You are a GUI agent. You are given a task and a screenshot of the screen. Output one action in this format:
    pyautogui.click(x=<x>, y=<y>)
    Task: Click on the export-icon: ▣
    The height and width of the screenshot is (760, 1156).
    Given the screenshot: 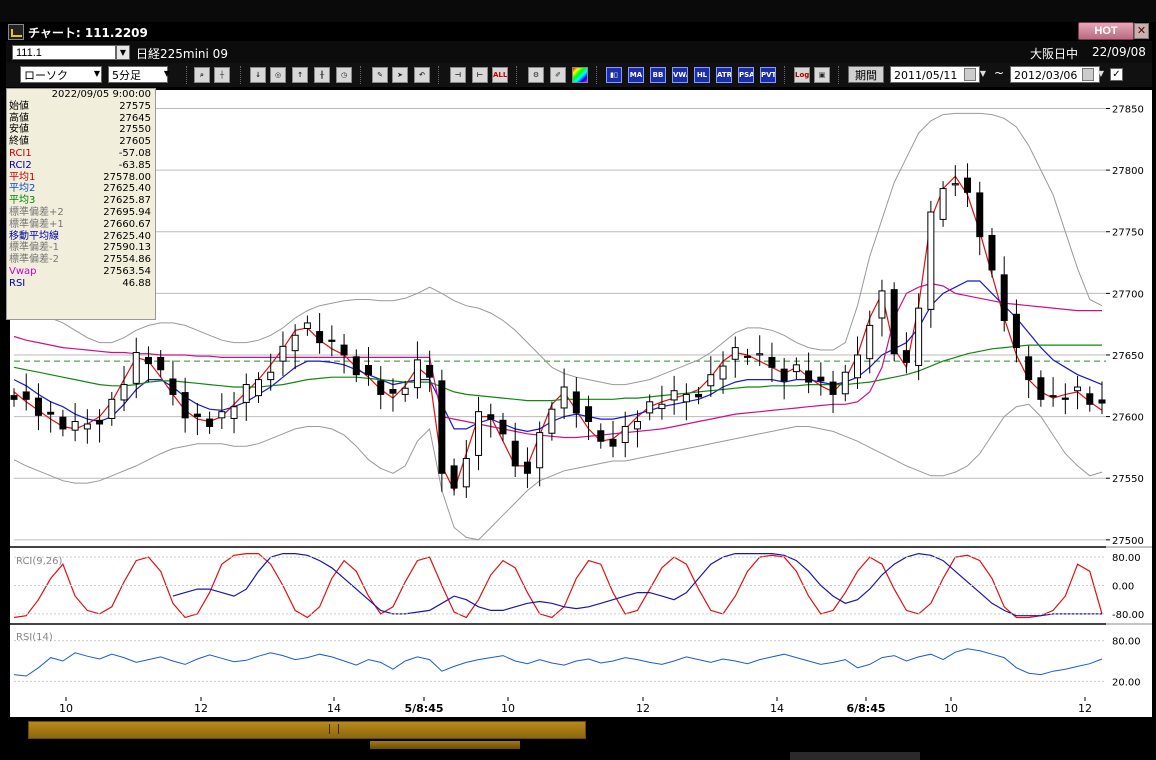 What is the action you would take?
    pyautogui.click(x=822, y=75)
    